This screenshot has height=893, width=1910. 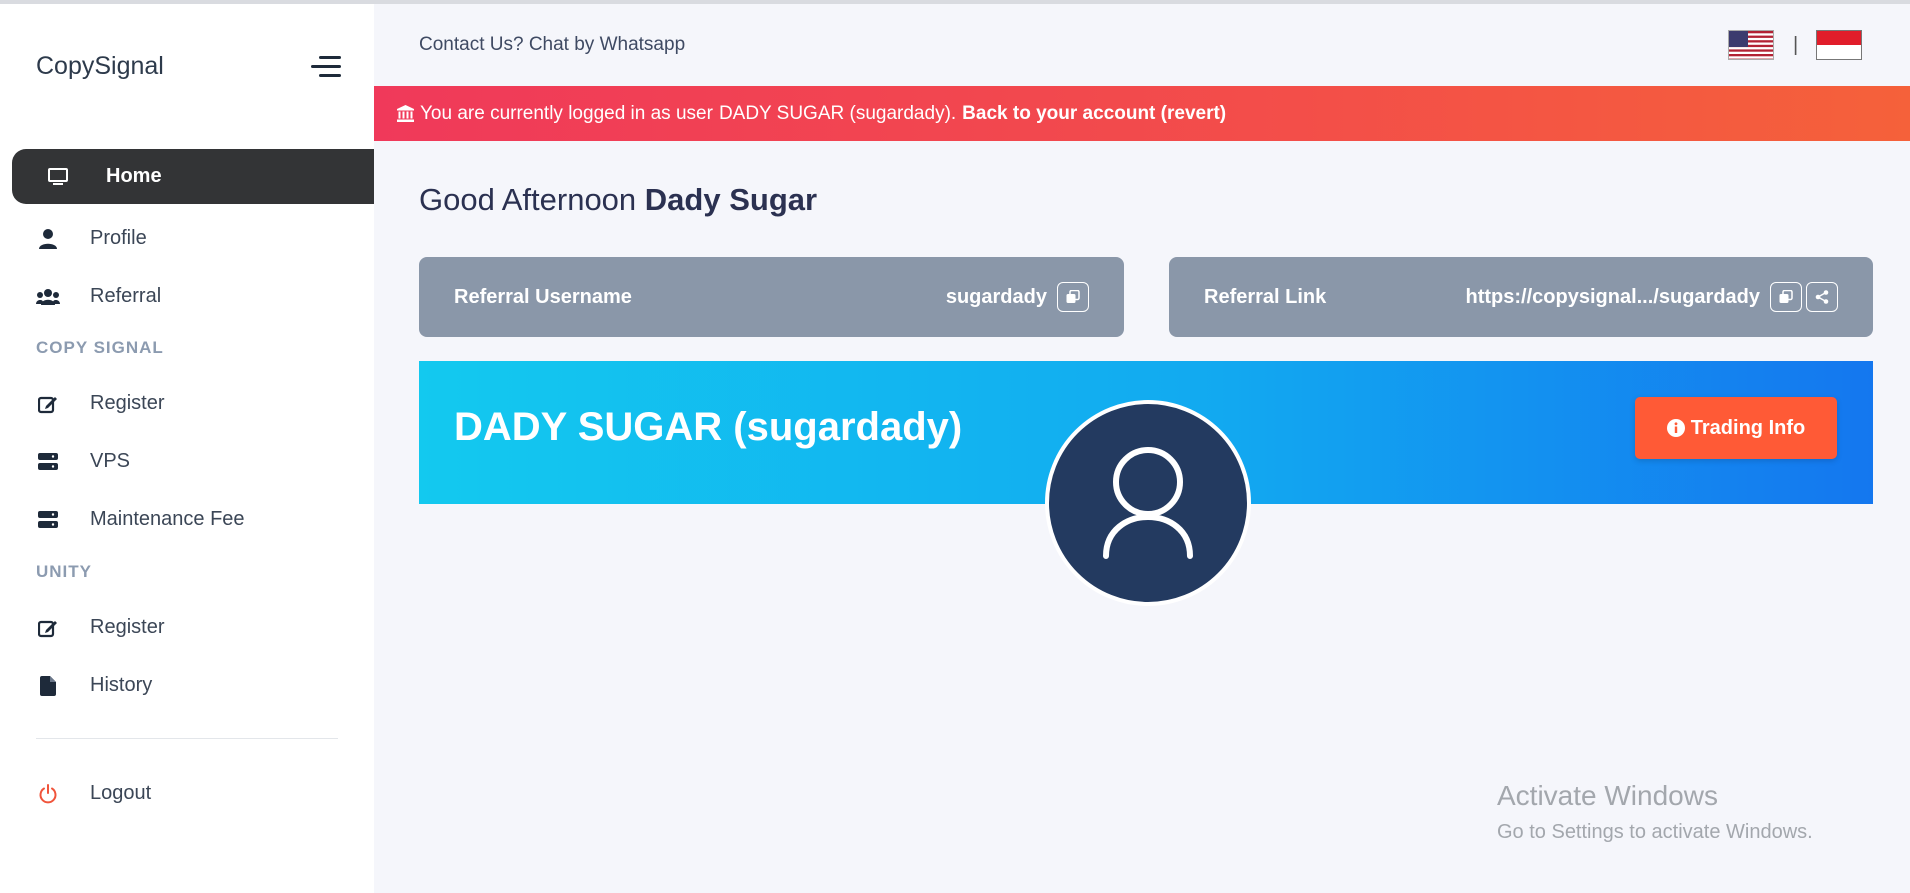 What do you see at coordinates (193, 627) in the screenshot?
I see `sidebar-item-unity-register: Register` at bounding box center [193, 627].